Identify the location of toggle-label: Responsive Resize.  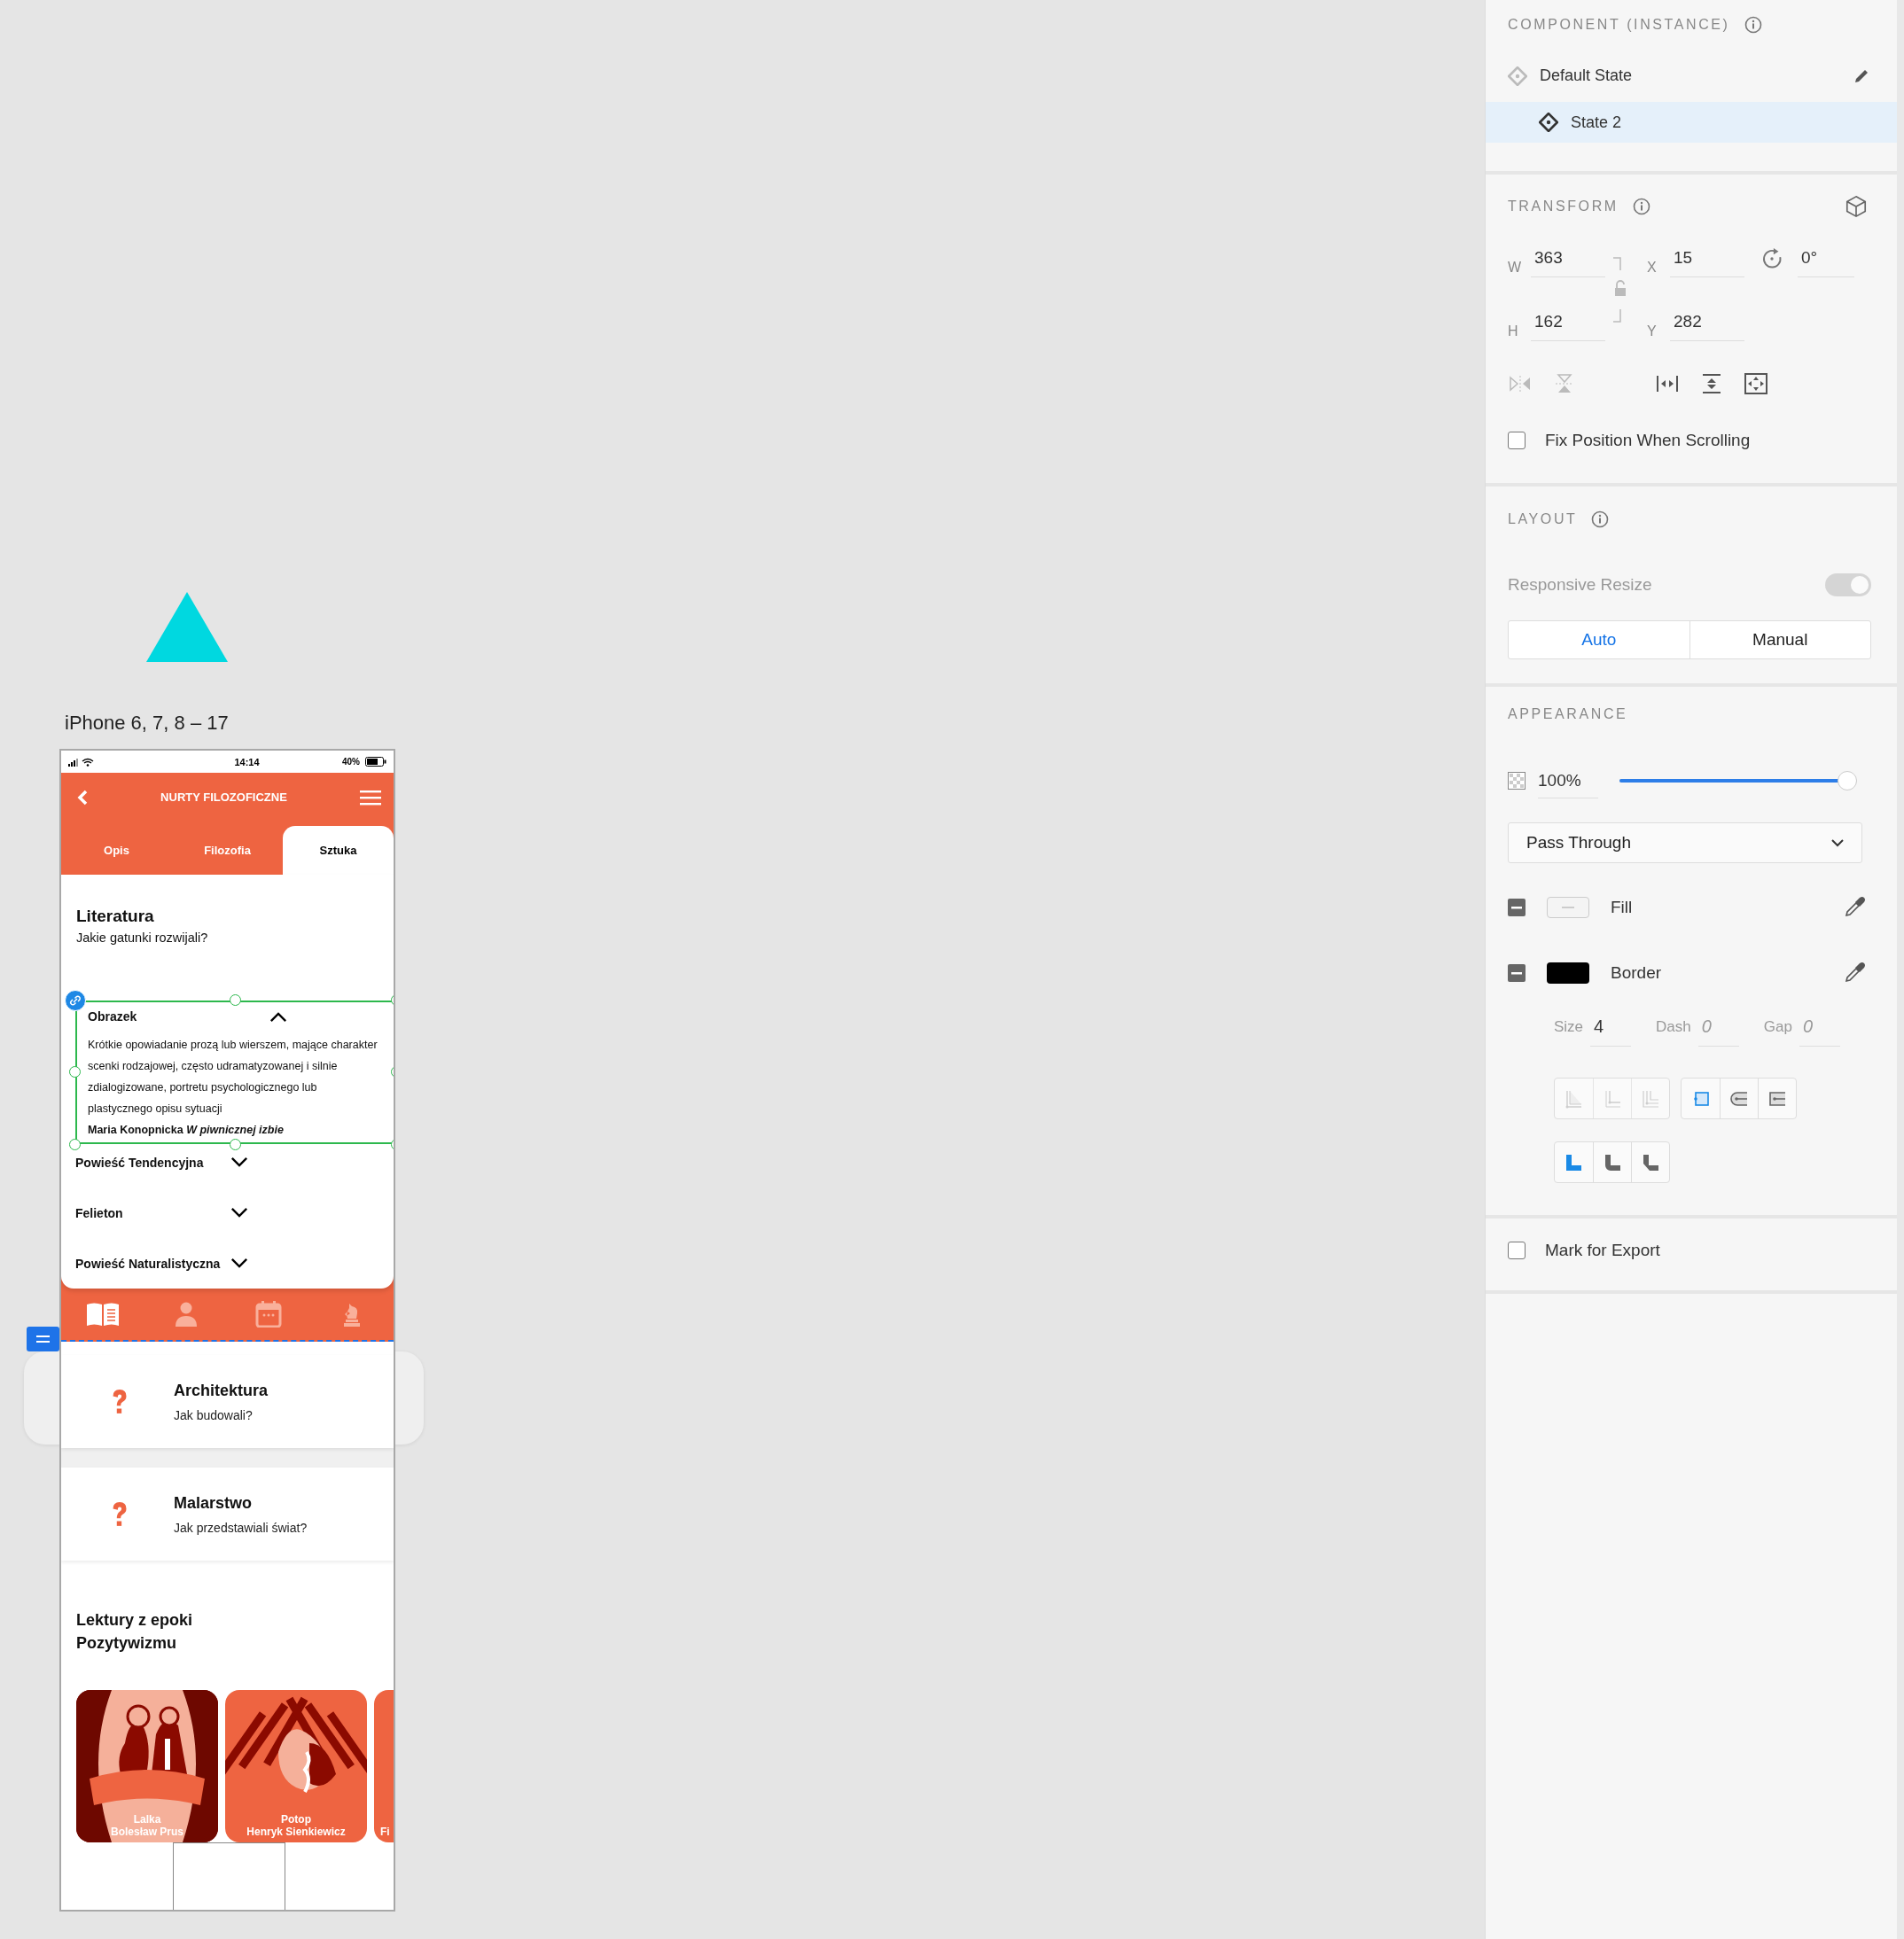
(1580, 585).